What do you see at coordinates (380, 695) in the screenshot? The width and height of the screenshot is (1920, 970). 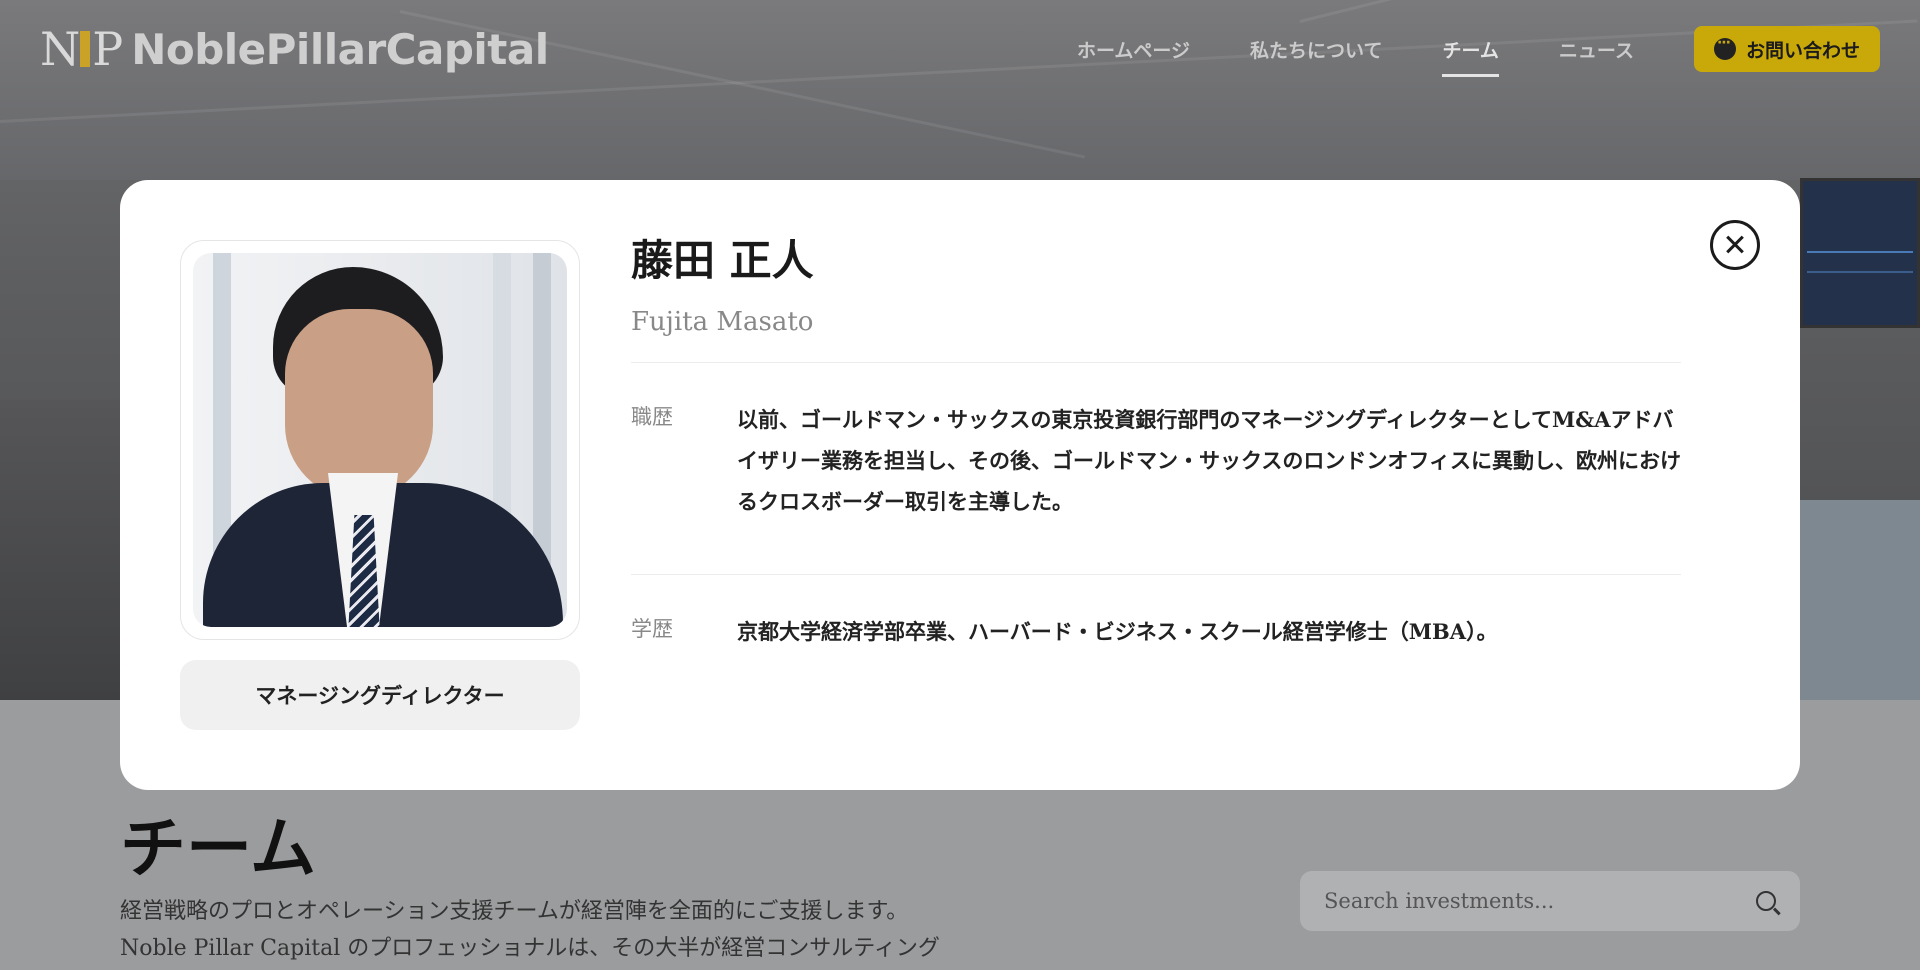 I see `role-badge: マネージングディレクター` at bounding box center [380, 695].